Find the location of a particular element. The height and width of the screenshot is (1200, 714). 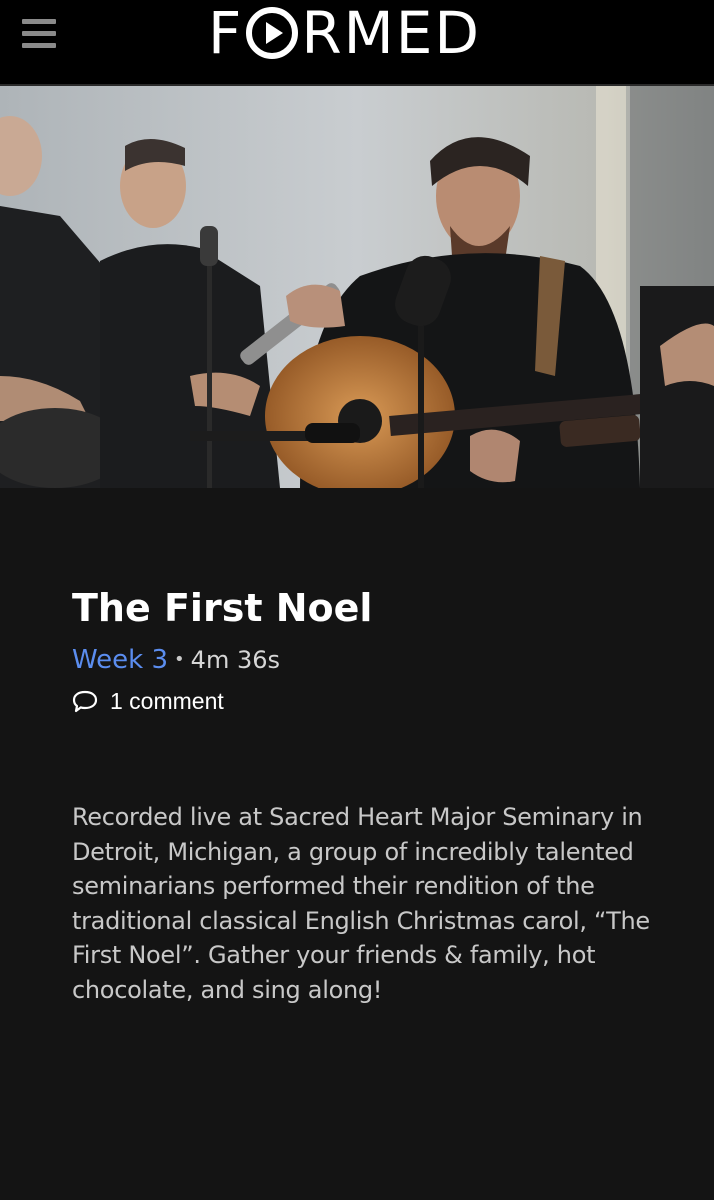

video-details: The First Noel Week 3 • 4m 36s 1 comment is located at coordinates (372, 647).